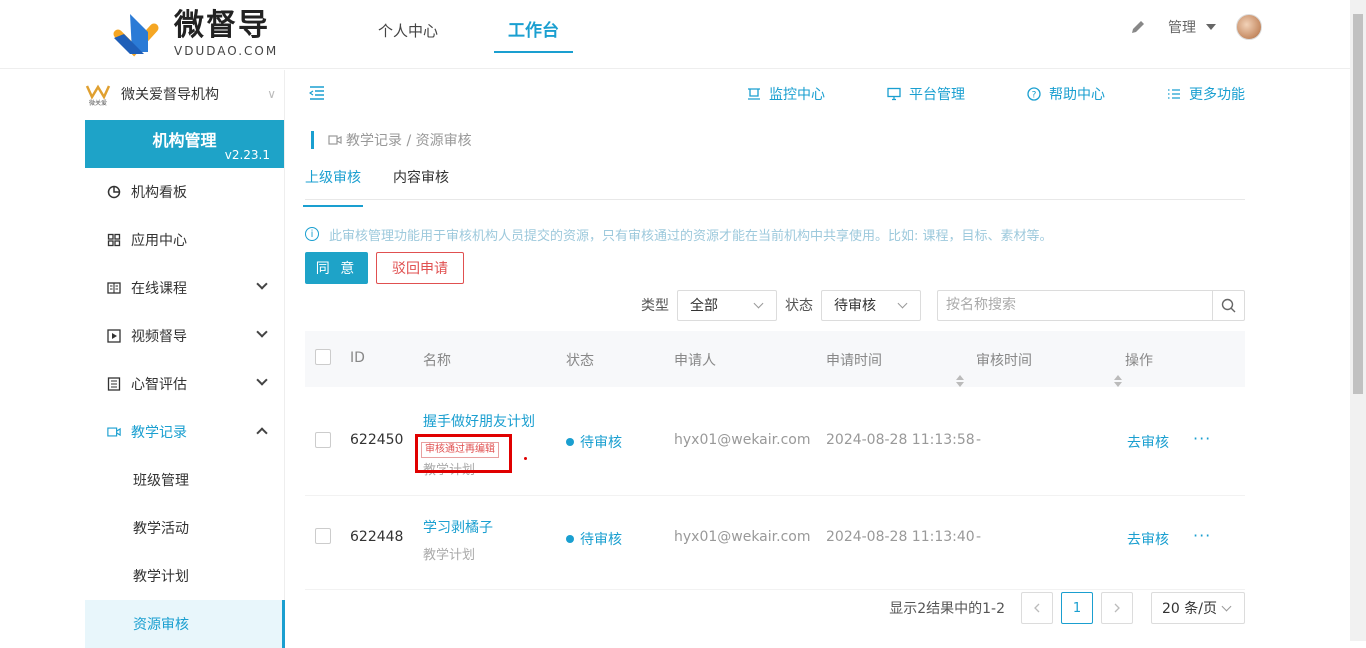  I want to click on org-switcher: 微关爱 微关爱督导机构 ∨, so click(184, 94).